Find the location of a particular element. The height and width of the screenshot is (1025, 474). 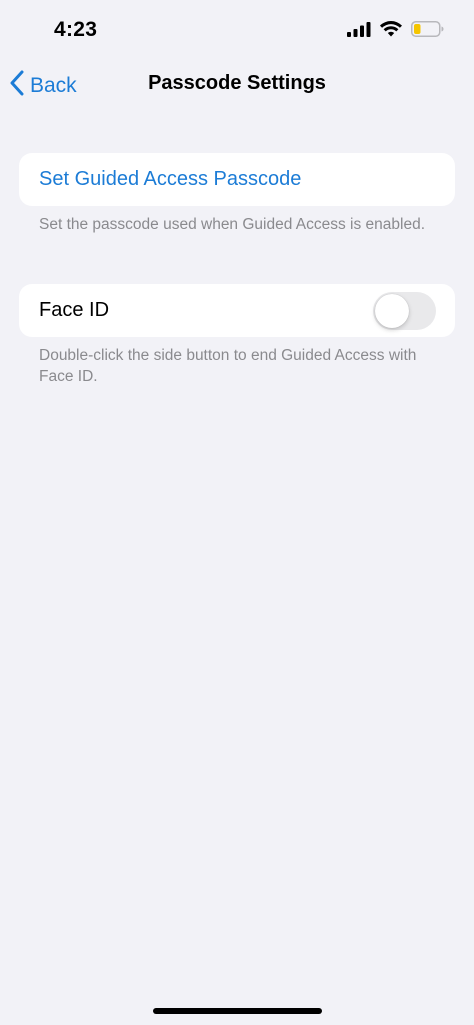

navigation-bar: Back Passcode Settings is located at coordinates (237, 85).